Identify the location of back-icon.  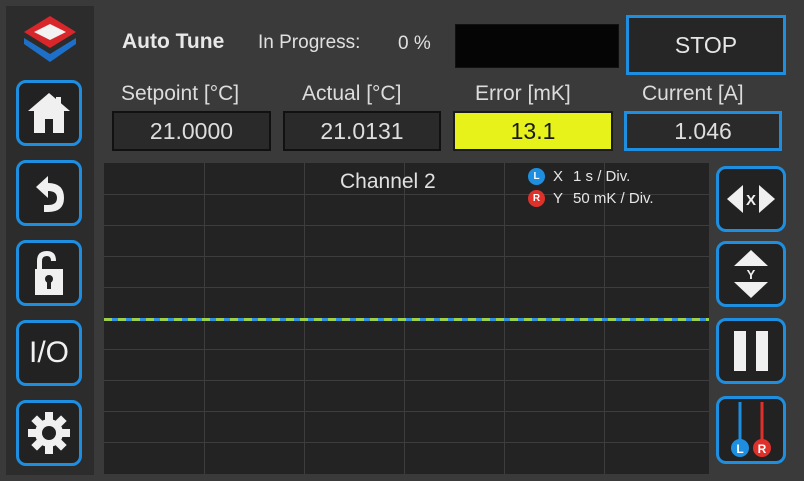
(50, 194).